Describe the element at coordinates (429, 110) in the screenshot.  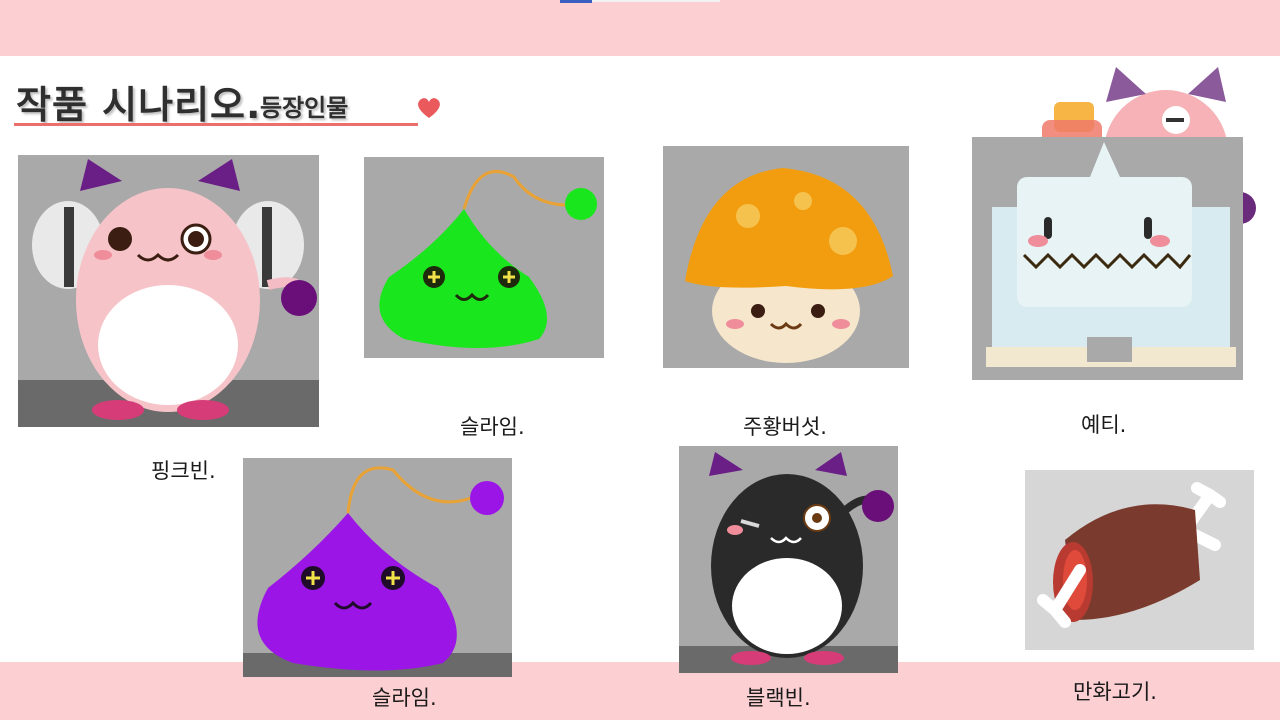
I see `heart-icon` at that location.